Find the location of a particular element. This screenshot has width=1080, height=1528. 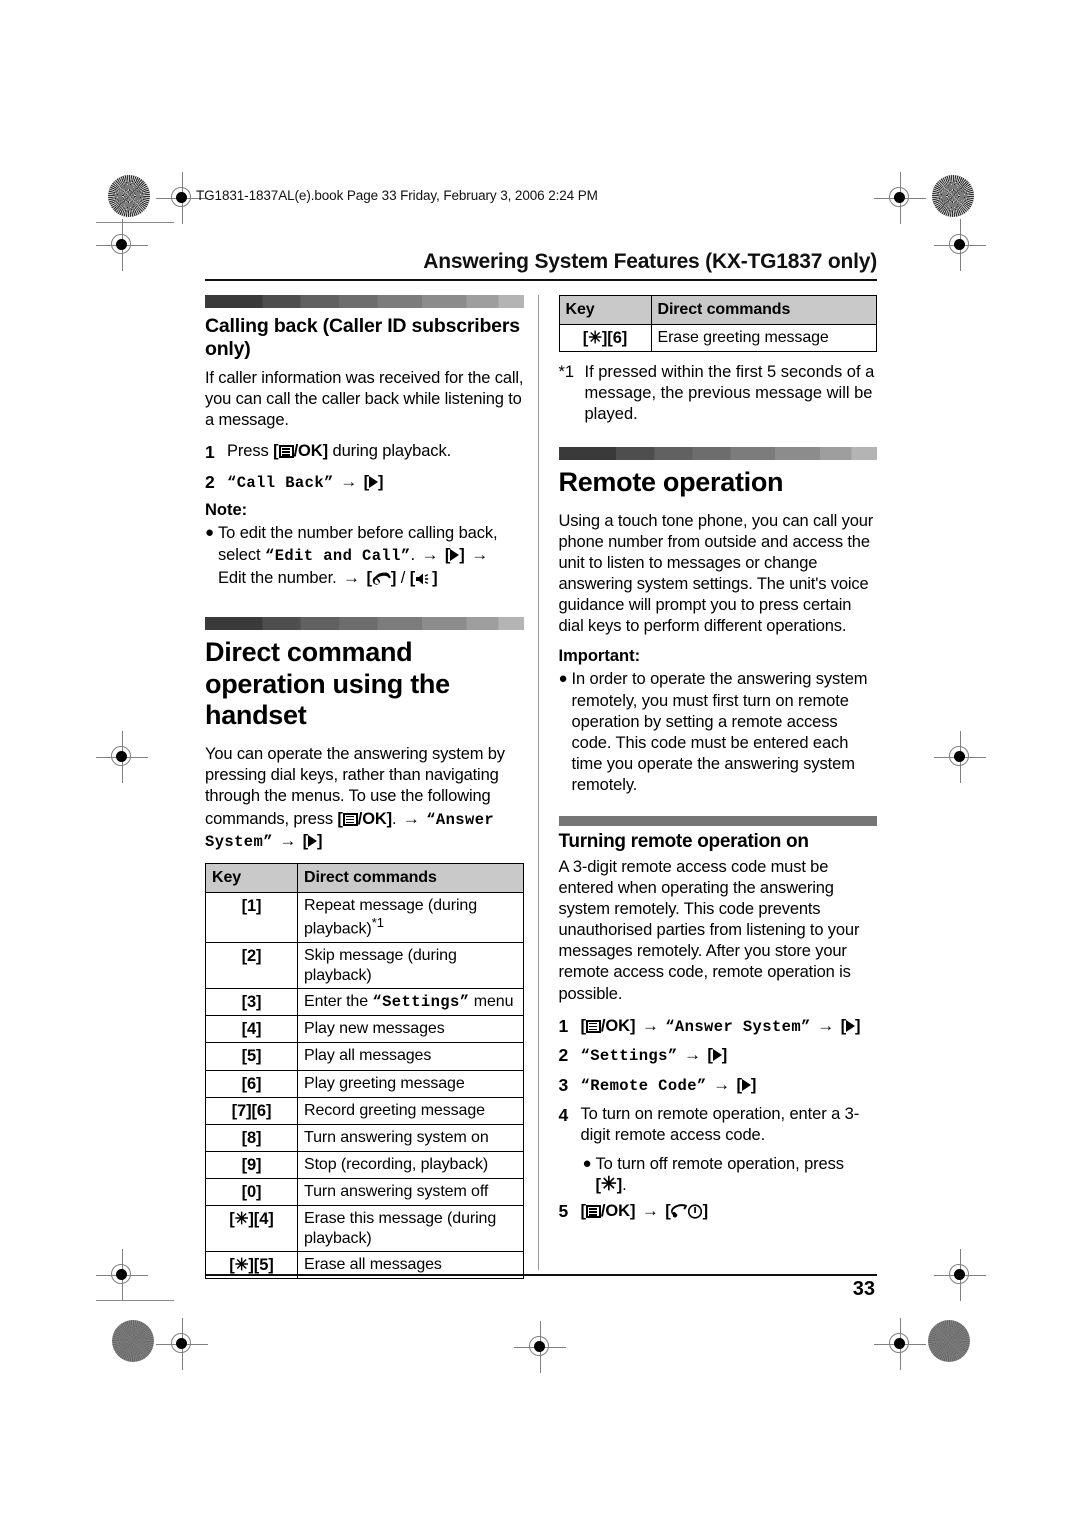

key-star: [✳] is located at coordinates (609, 1184).